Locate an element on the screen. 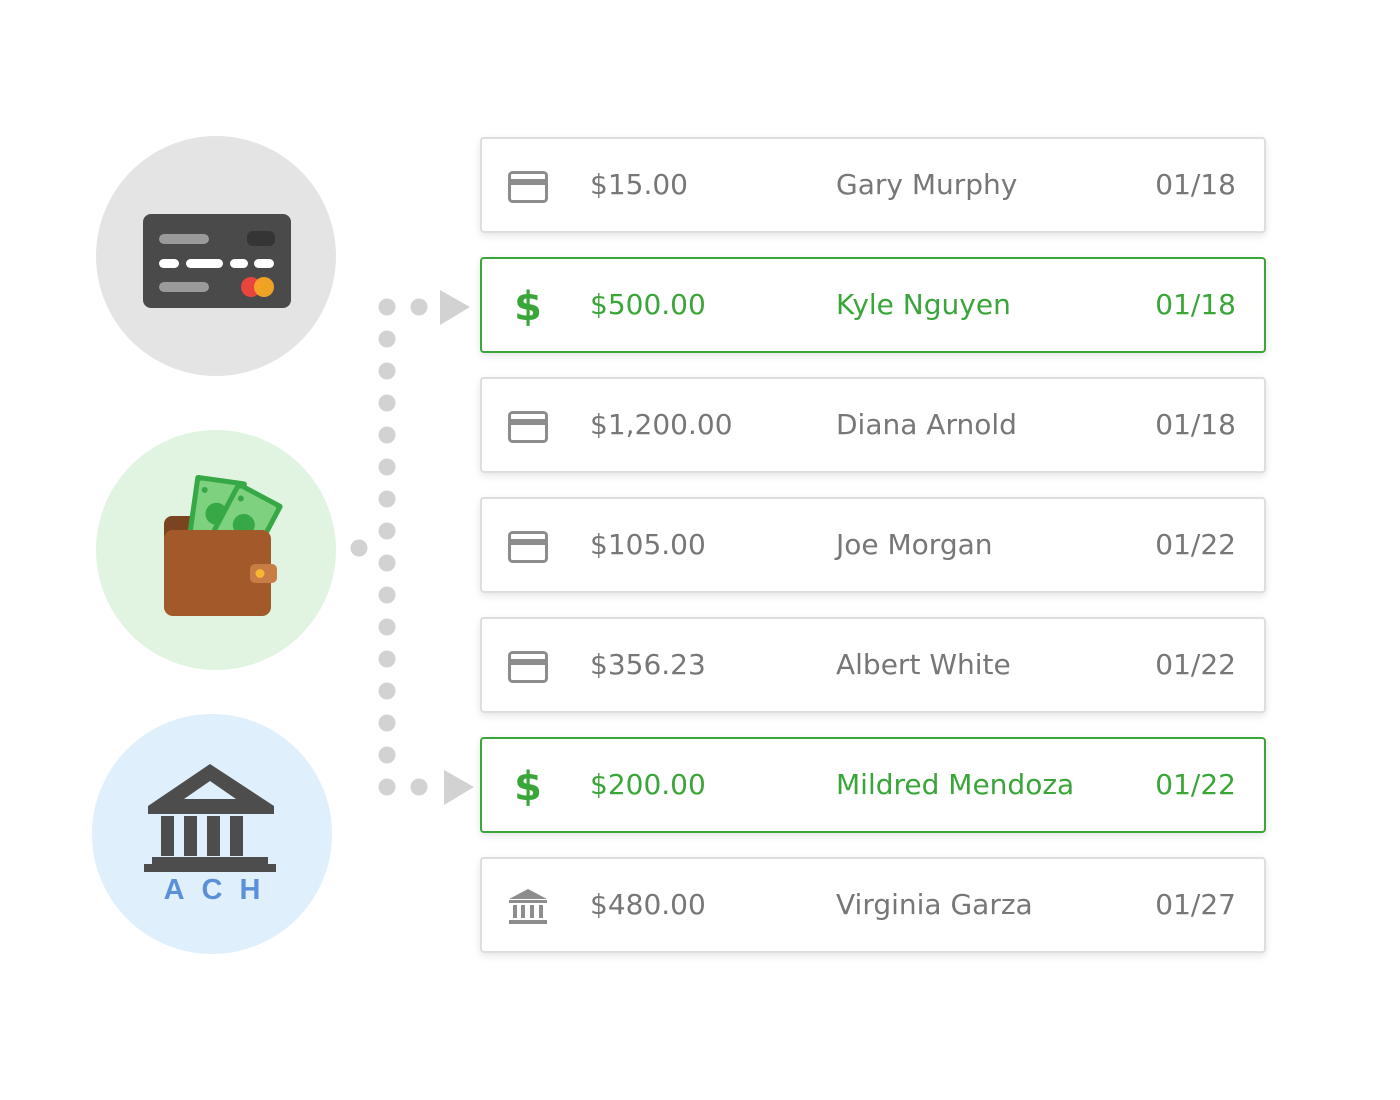  credit-card-icon is located at coordinates (217, 261).